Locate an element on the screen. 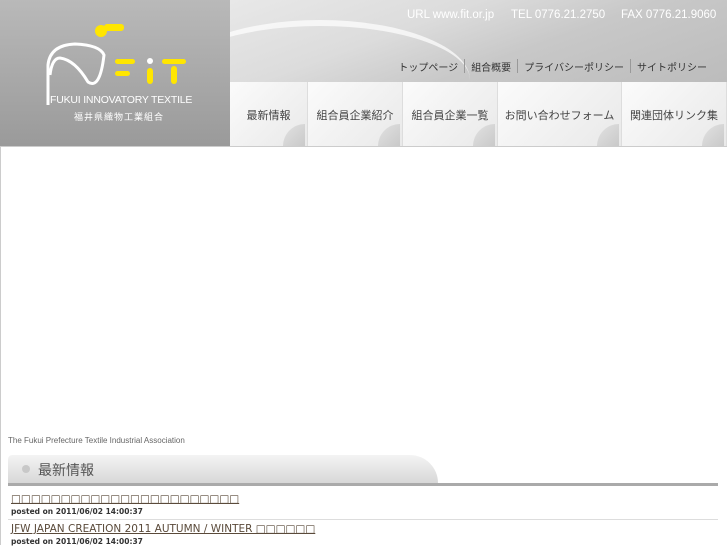 The image size is (727, 546). fit-logo-icon is located at coordinates (116, 64).